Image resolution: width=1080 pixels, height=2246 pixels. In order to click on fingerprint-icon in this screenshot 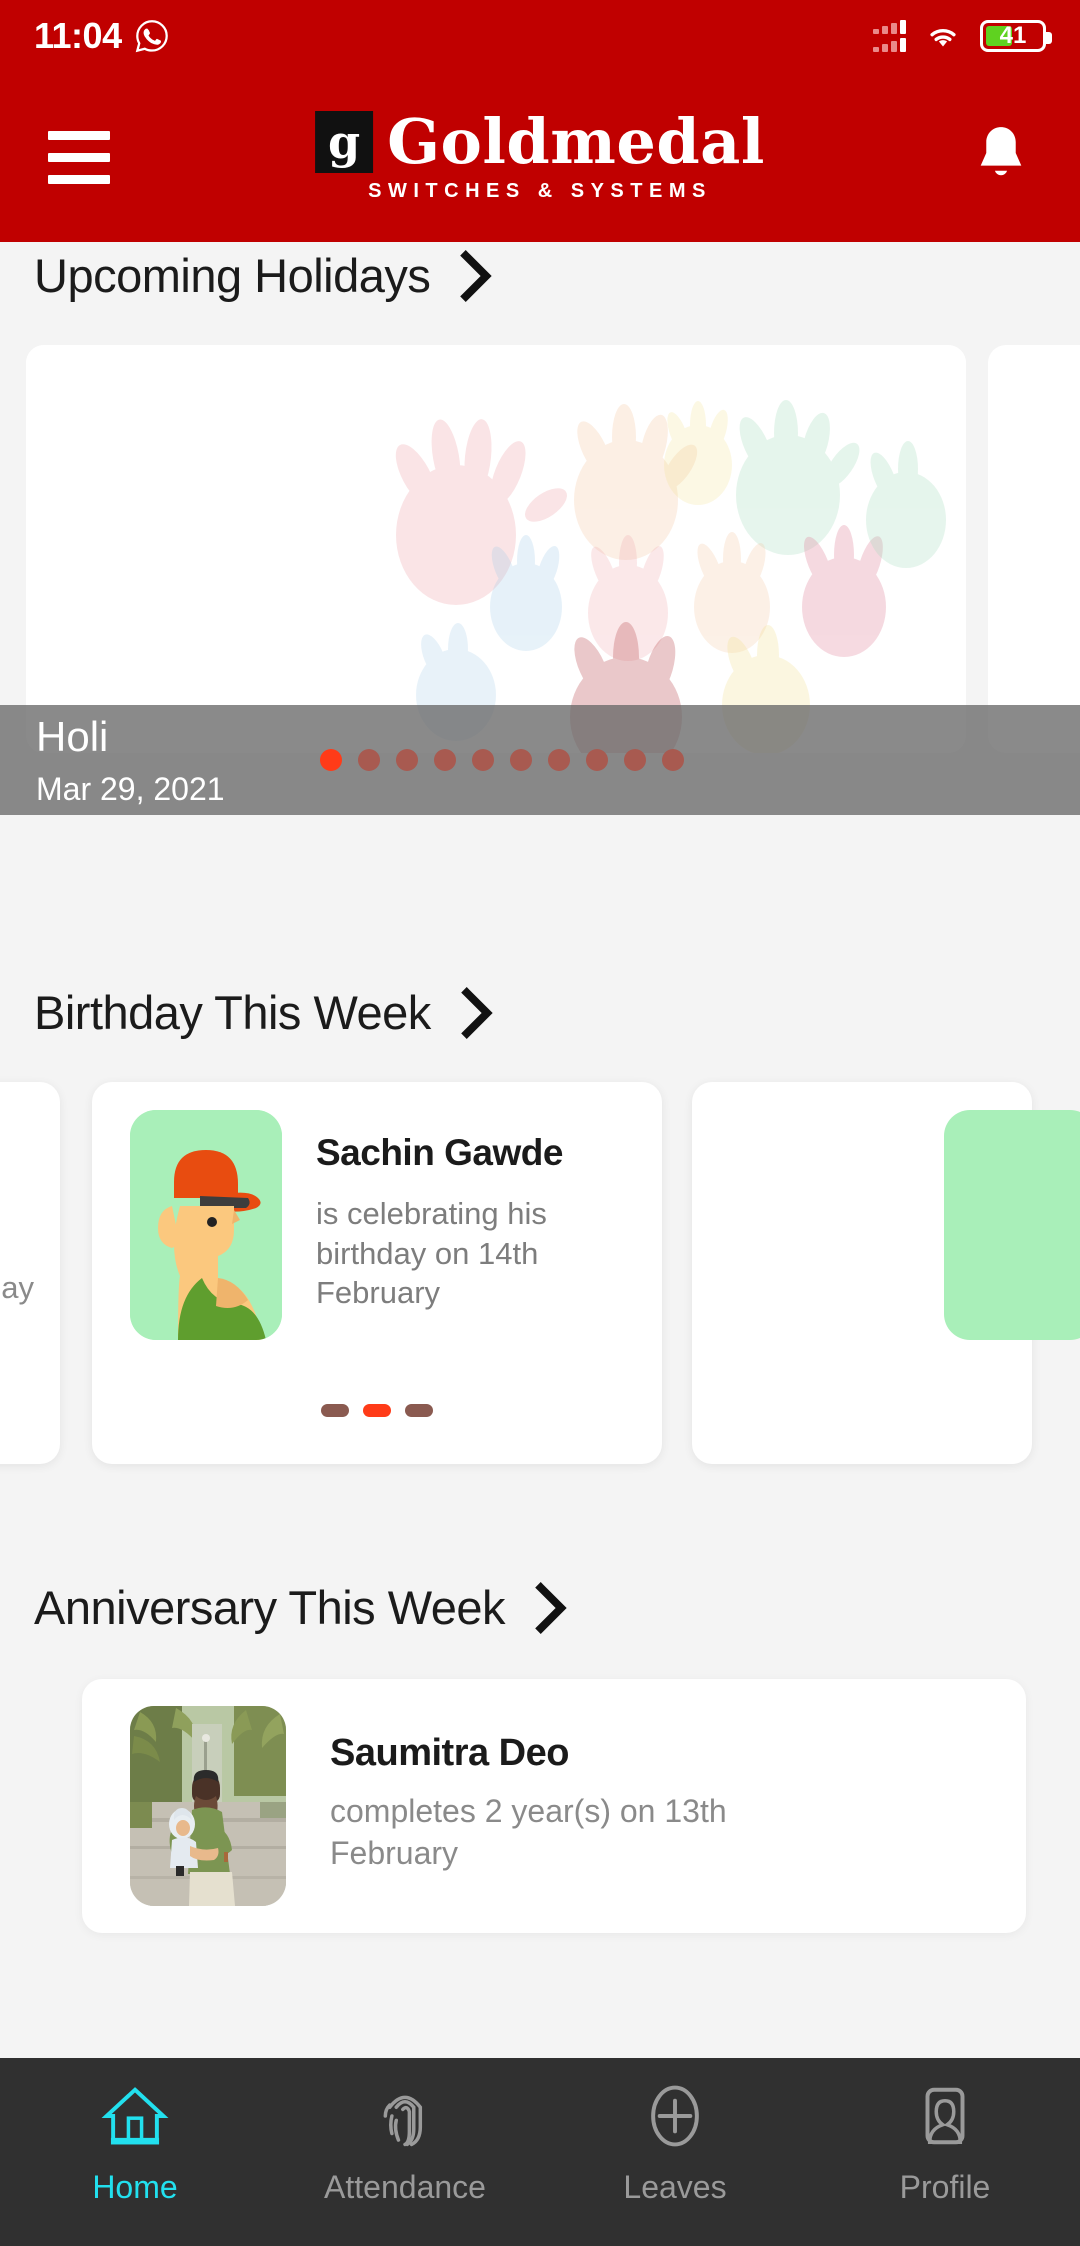, I will do `click(403, 2120)`.